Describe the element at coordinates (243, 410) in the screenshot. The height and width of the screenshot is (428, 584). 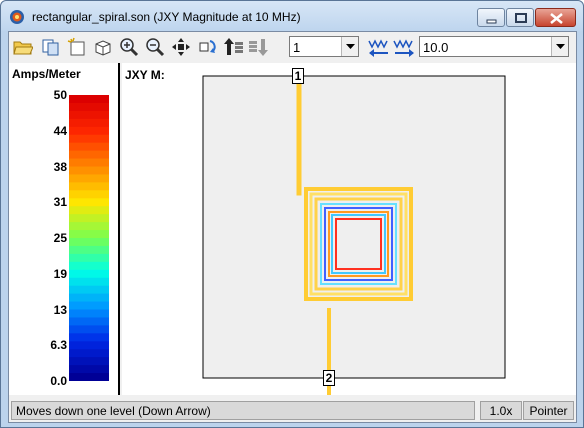
I see `status-message: Moves down one level (Down Arrow)` at that location.